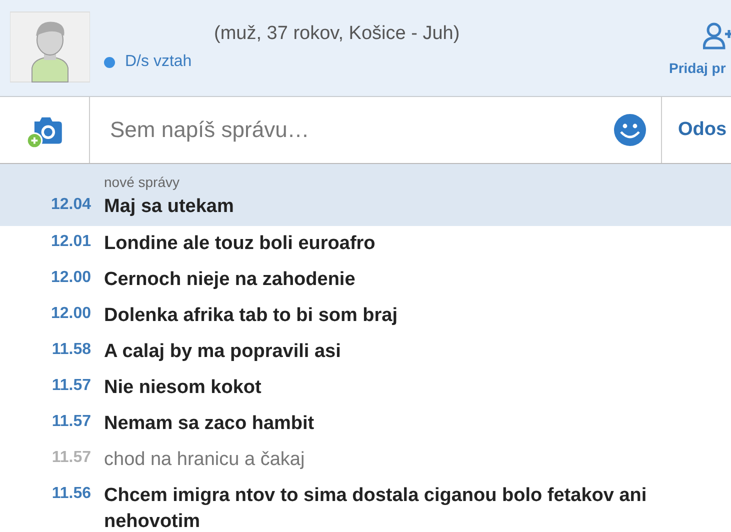 The image size is (731, 532). I want to click on message-time: 12.04, so click(70, 204).